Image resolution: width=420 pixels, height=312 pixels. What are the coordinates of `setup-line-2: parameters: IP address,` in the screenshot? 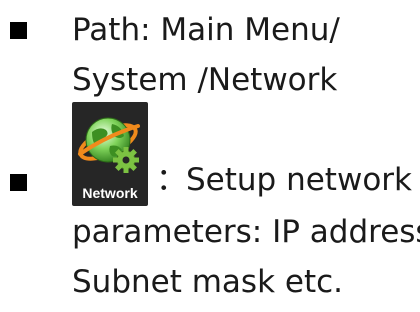 It's located at (246, 232).